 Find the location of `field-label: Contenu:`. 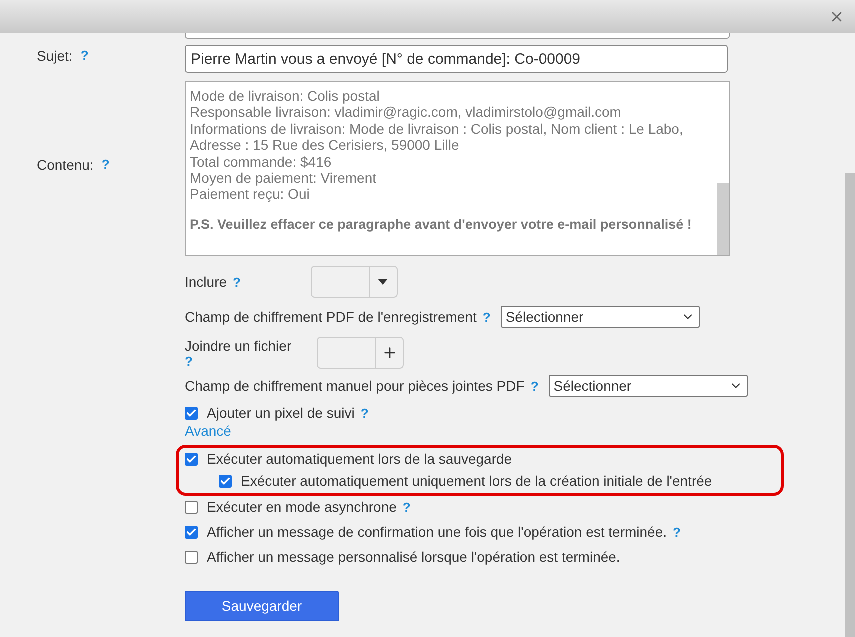

field-label: Contenu: is located at coordinates (65, 164).